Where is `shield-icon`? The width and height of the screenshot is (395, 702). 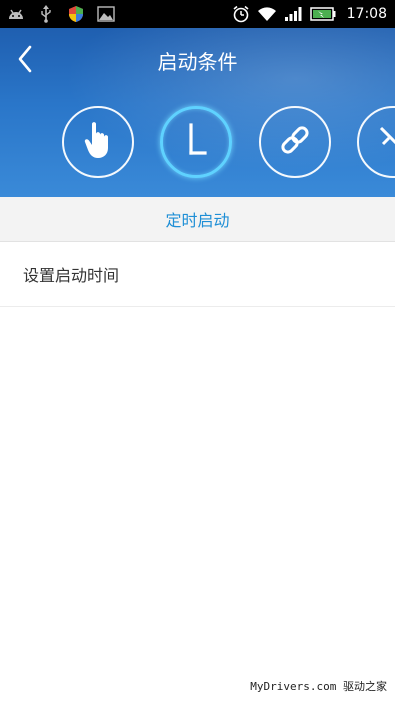
shield-icon is located at coordinates (76, 14).